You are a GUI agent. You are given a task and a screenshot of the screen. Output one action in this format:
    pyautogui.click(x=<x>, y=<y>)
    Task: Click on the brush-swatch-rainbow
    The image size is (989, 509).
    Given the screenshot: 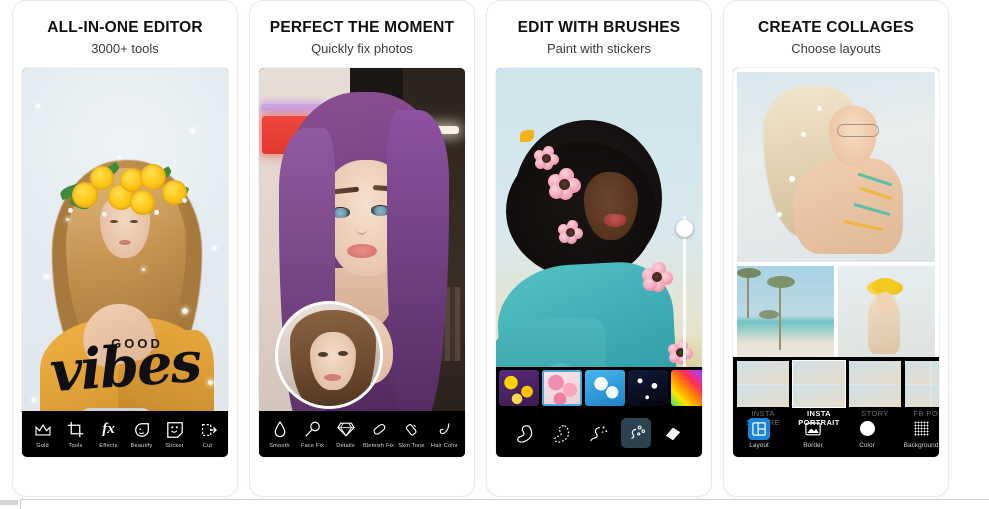 What is the action you would take?
    pyautogui.click(x=686, y=388)
    